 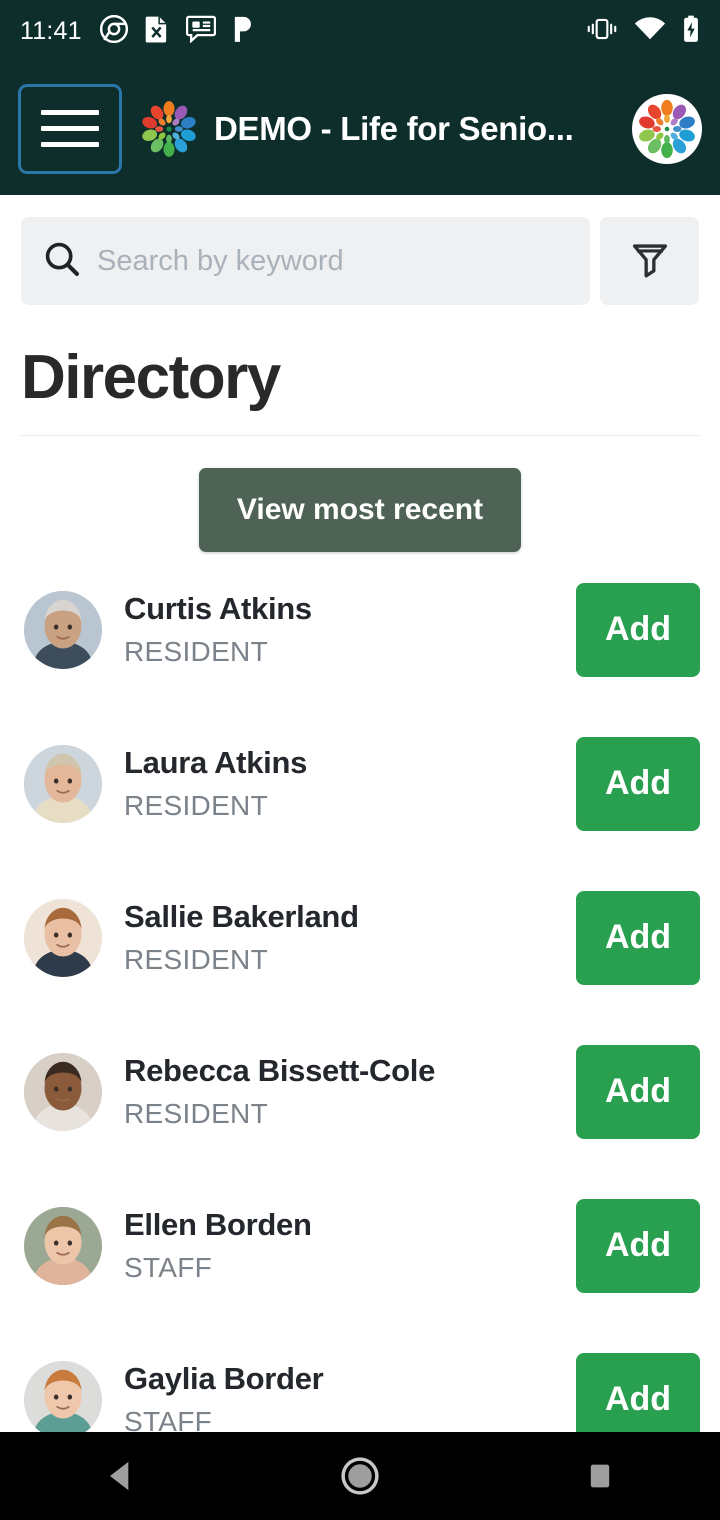 What do you see at coordinates (241, 916) in the screenshot?
I see `directory-person-name: Sallie Bakerland` at bounding box center [241, 916].